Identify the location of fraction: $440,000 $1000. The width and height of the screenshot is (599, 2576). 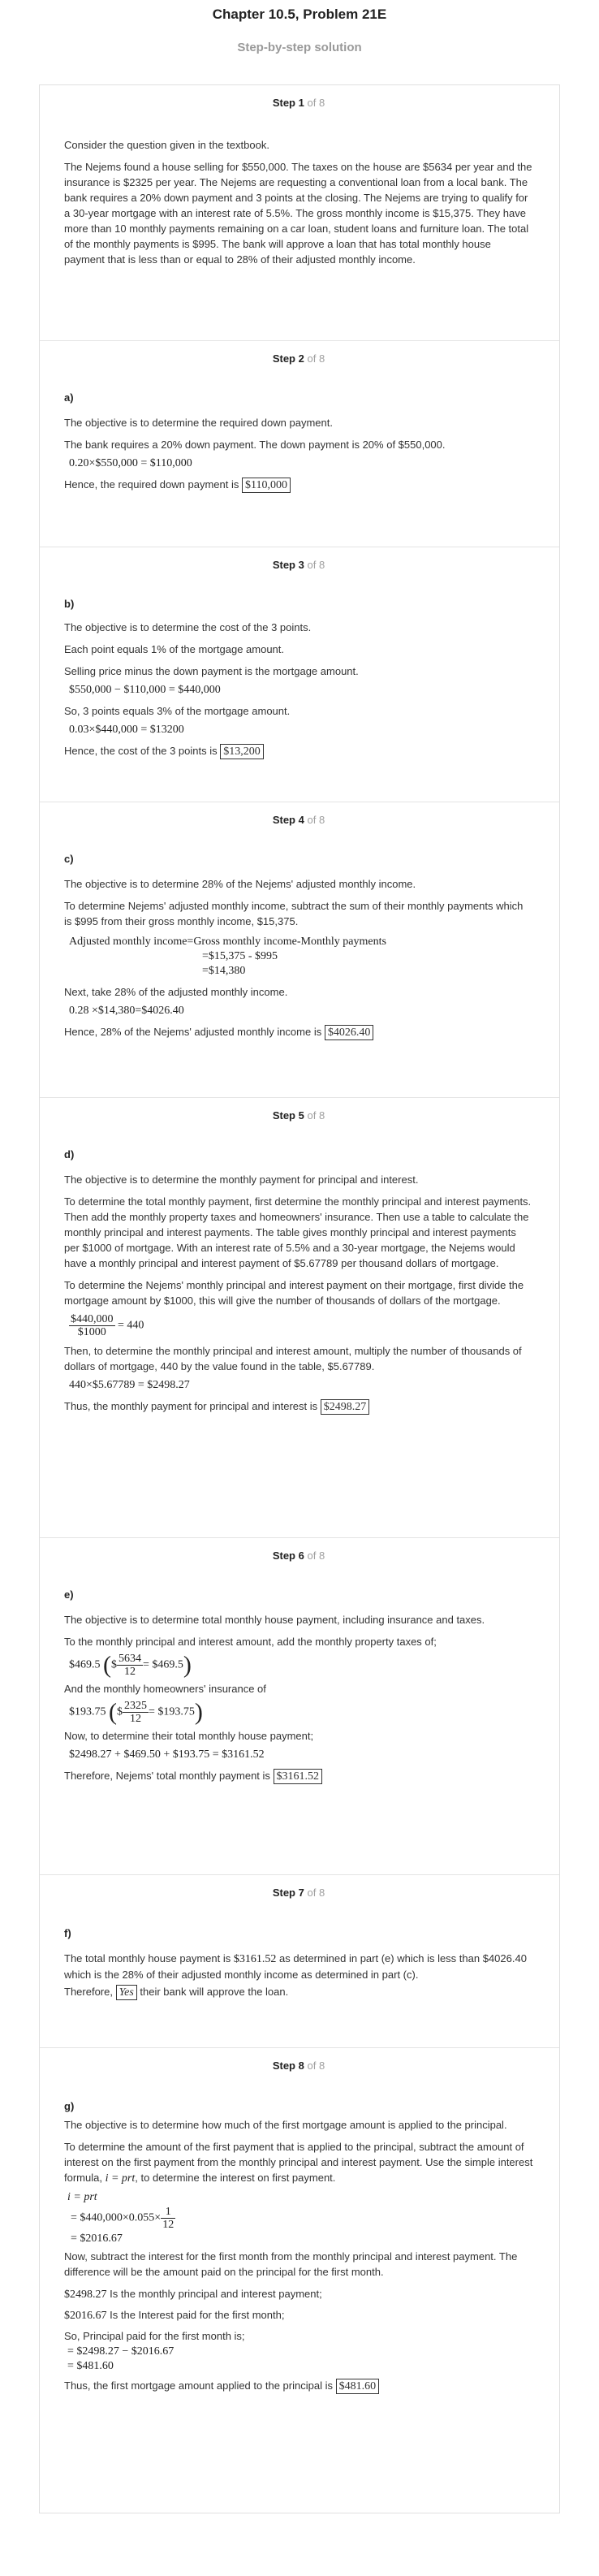
(92, 1326).